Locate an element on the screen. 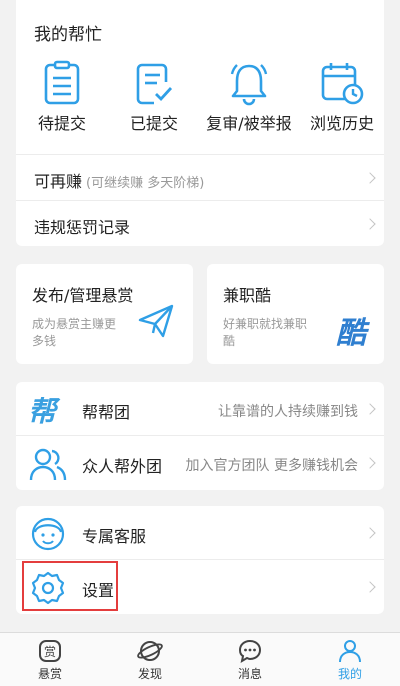 This screenshot has width=400, height=686. nav-label: 悬赏 is located at coordinates (49, 674).